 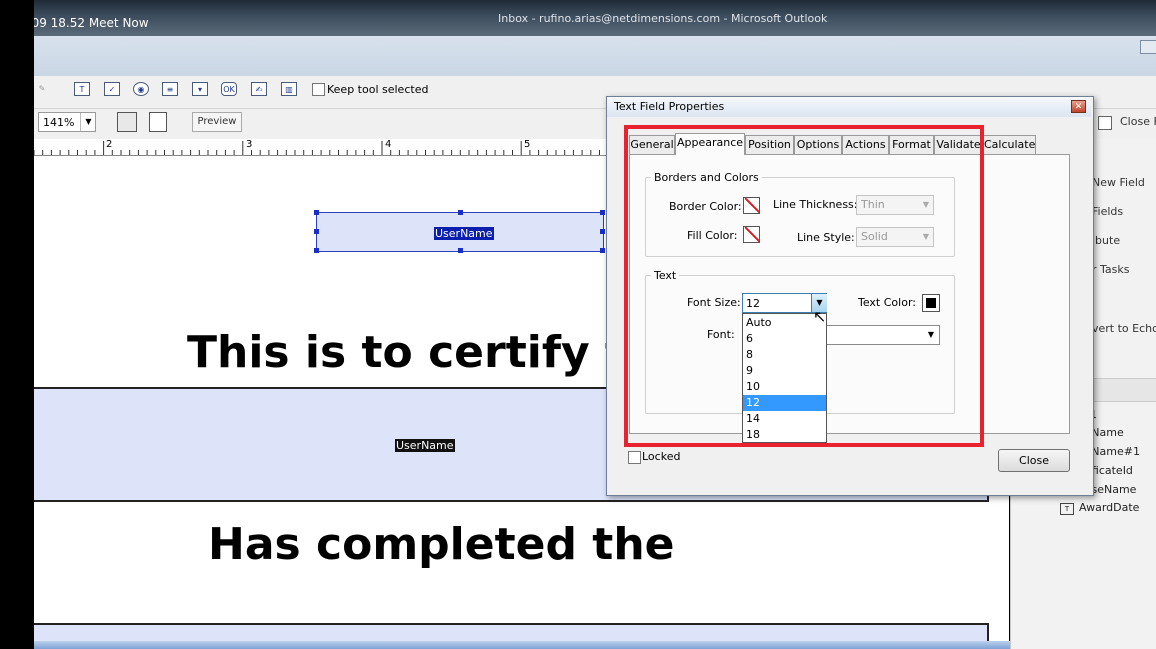 What do you see at coordinates (378, 89) in the screenshot?
I see `keep-tool-label: Keep tool selected` at bounding box center [378, 89].